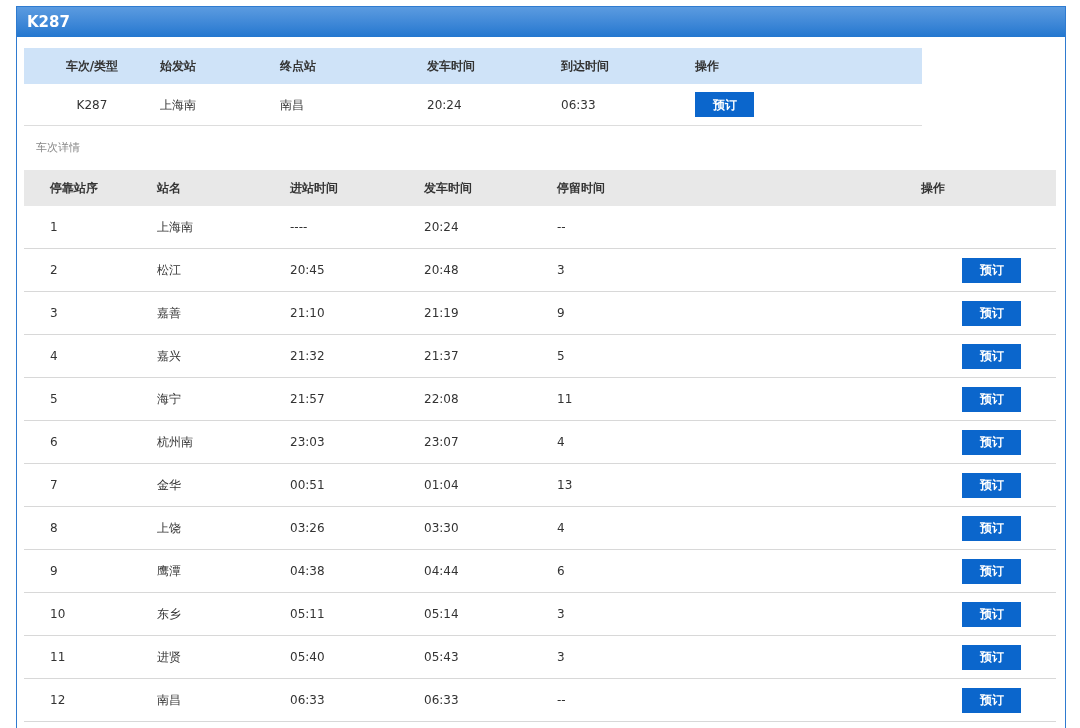  What do you see at coordinates (307, 270) in the screenshot?
I see `table-cell-text: 20:45` at bounding box center [307, 270].